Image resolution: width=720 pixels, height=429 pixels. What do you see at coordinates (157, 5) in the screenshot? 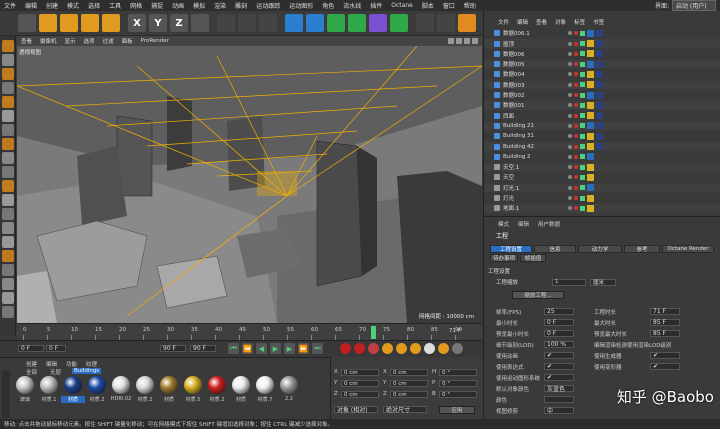
I see `menu-item: 捕捉` at bounding box center [157, 5].